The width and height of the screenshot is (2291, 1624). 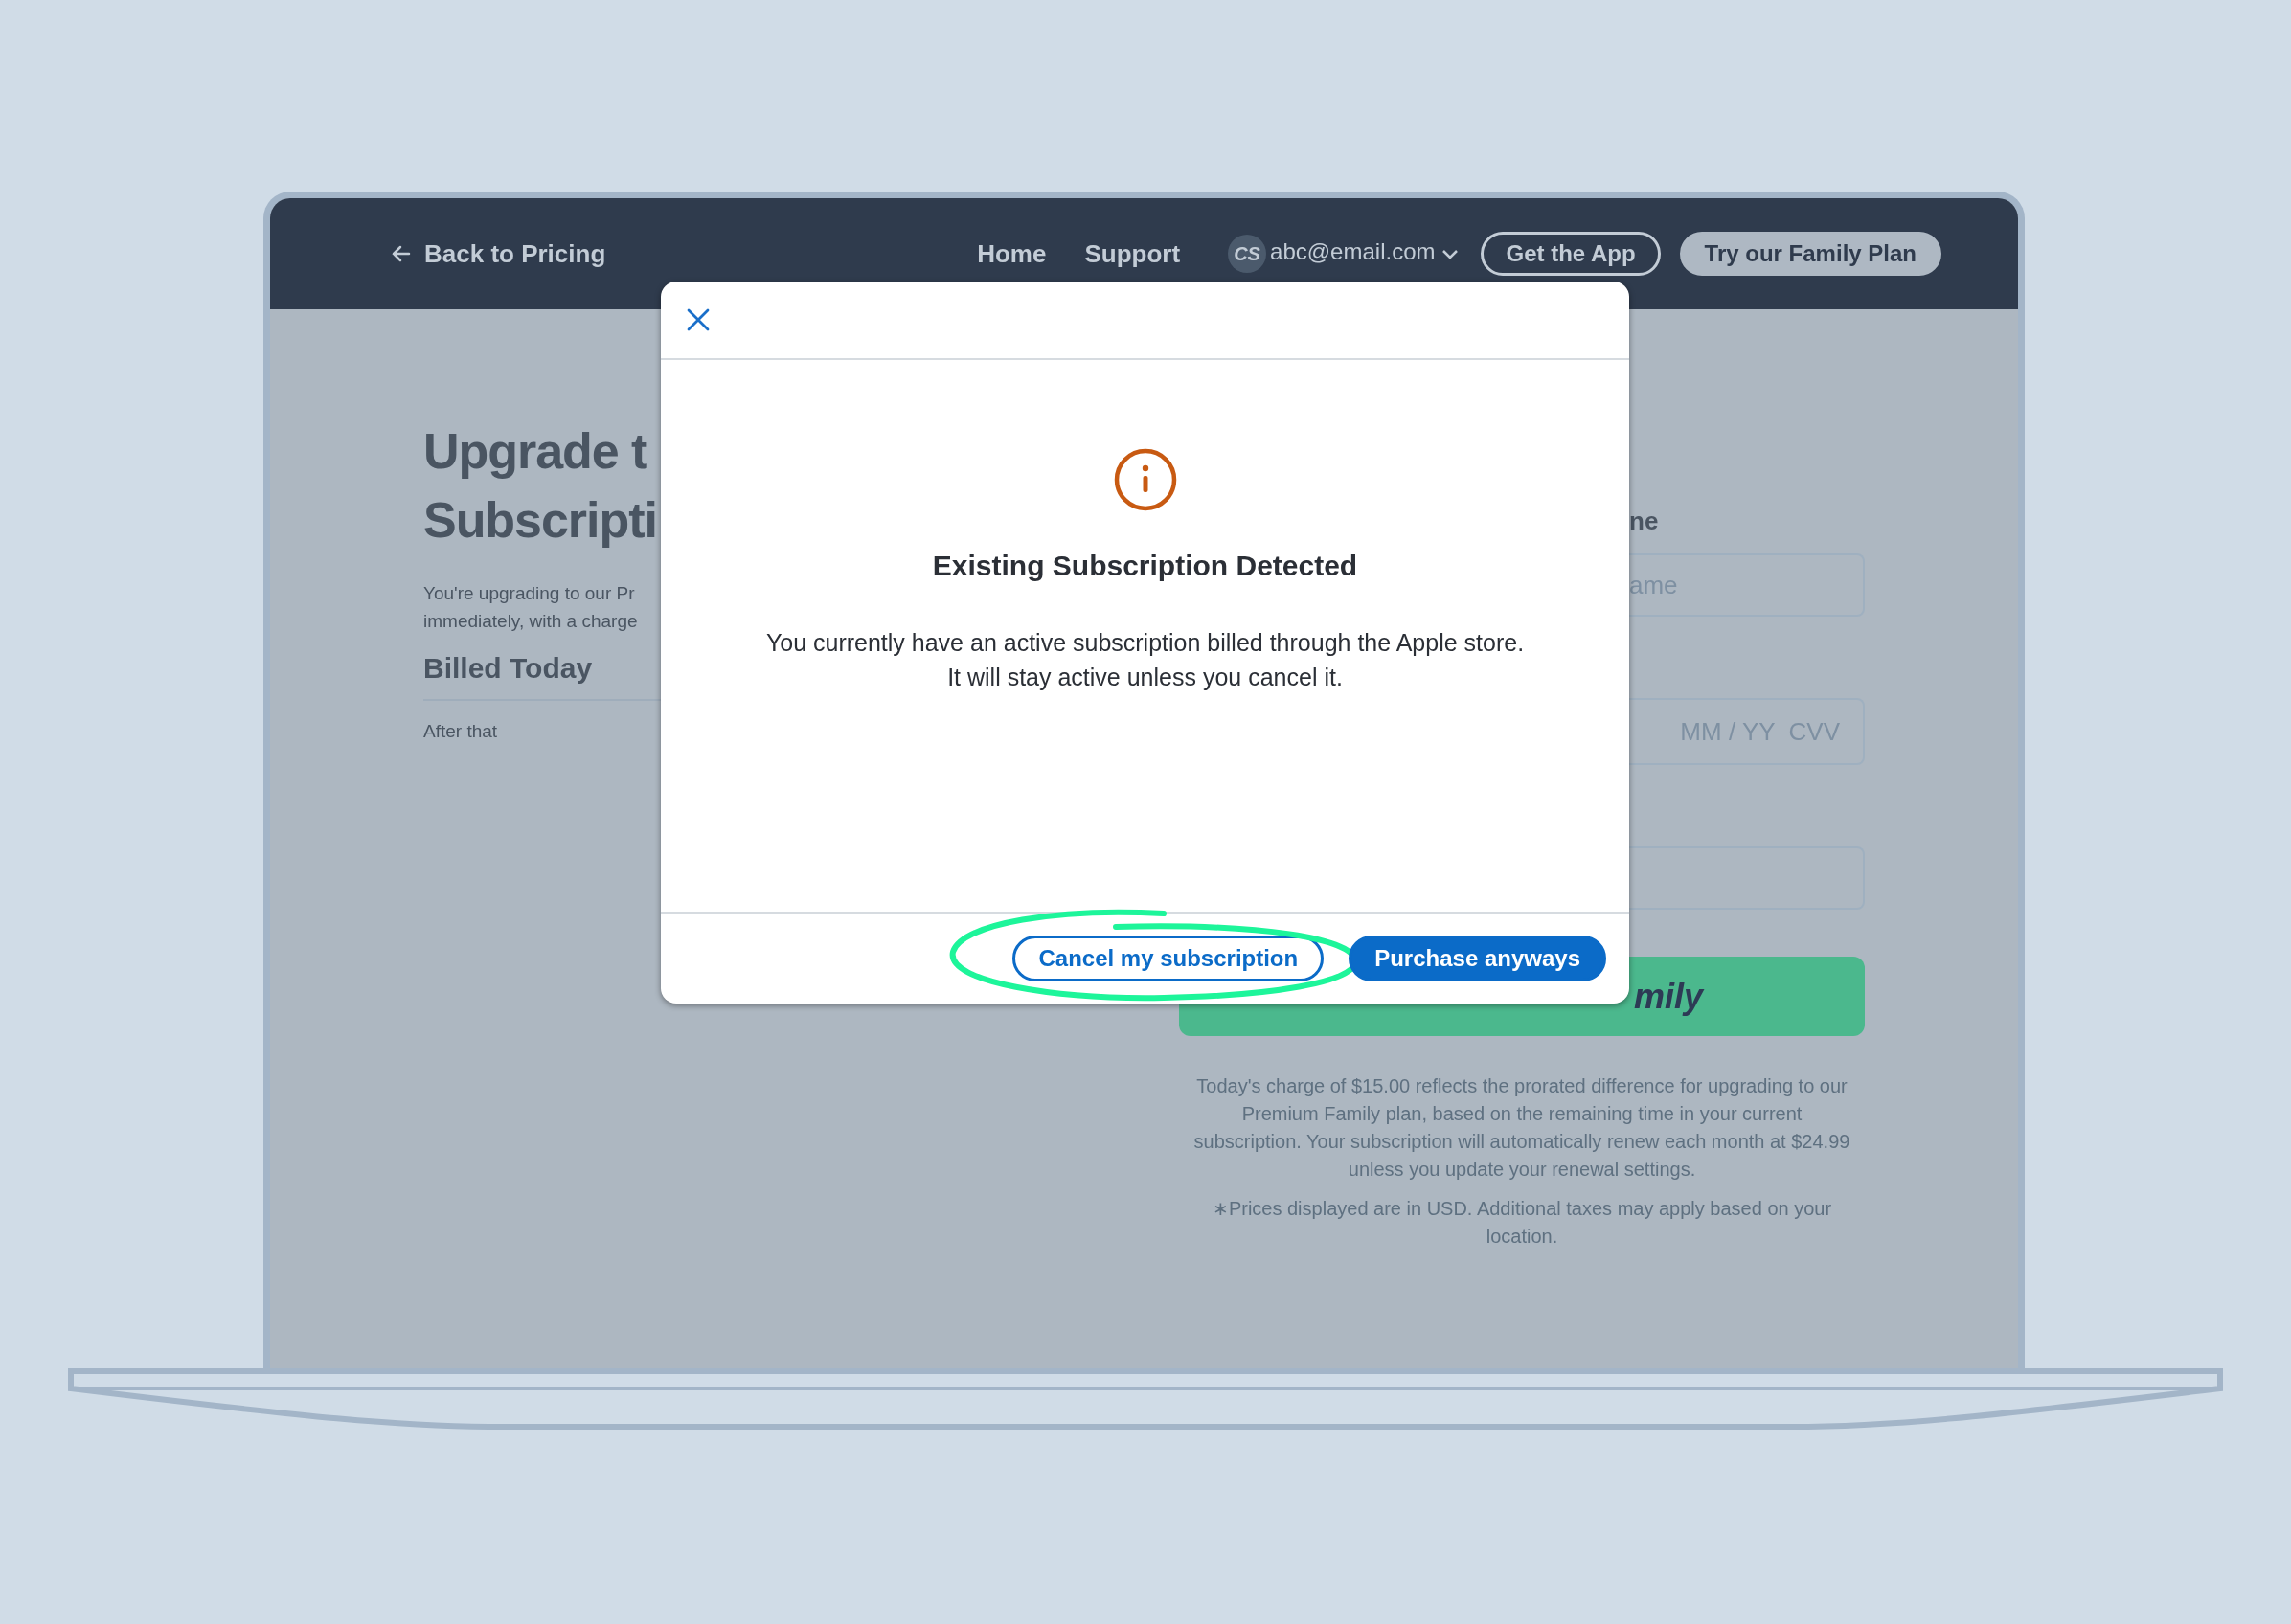 What do you see at coordinates (529, 593) in the screenshot?
I see `intro-text: You're upgrading to our Pr` at bounding box center [529, 593].